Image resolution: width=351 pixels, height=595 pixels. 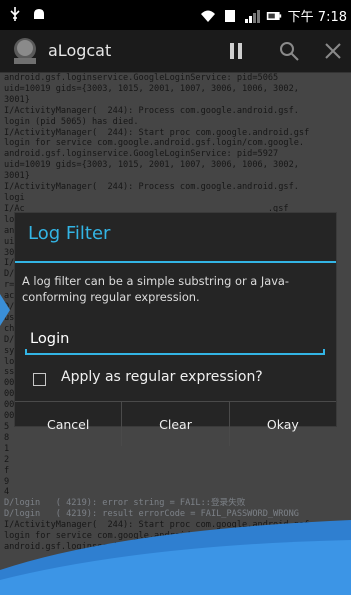 I want to click on android-debug-icon, so click(x=39, y=14).